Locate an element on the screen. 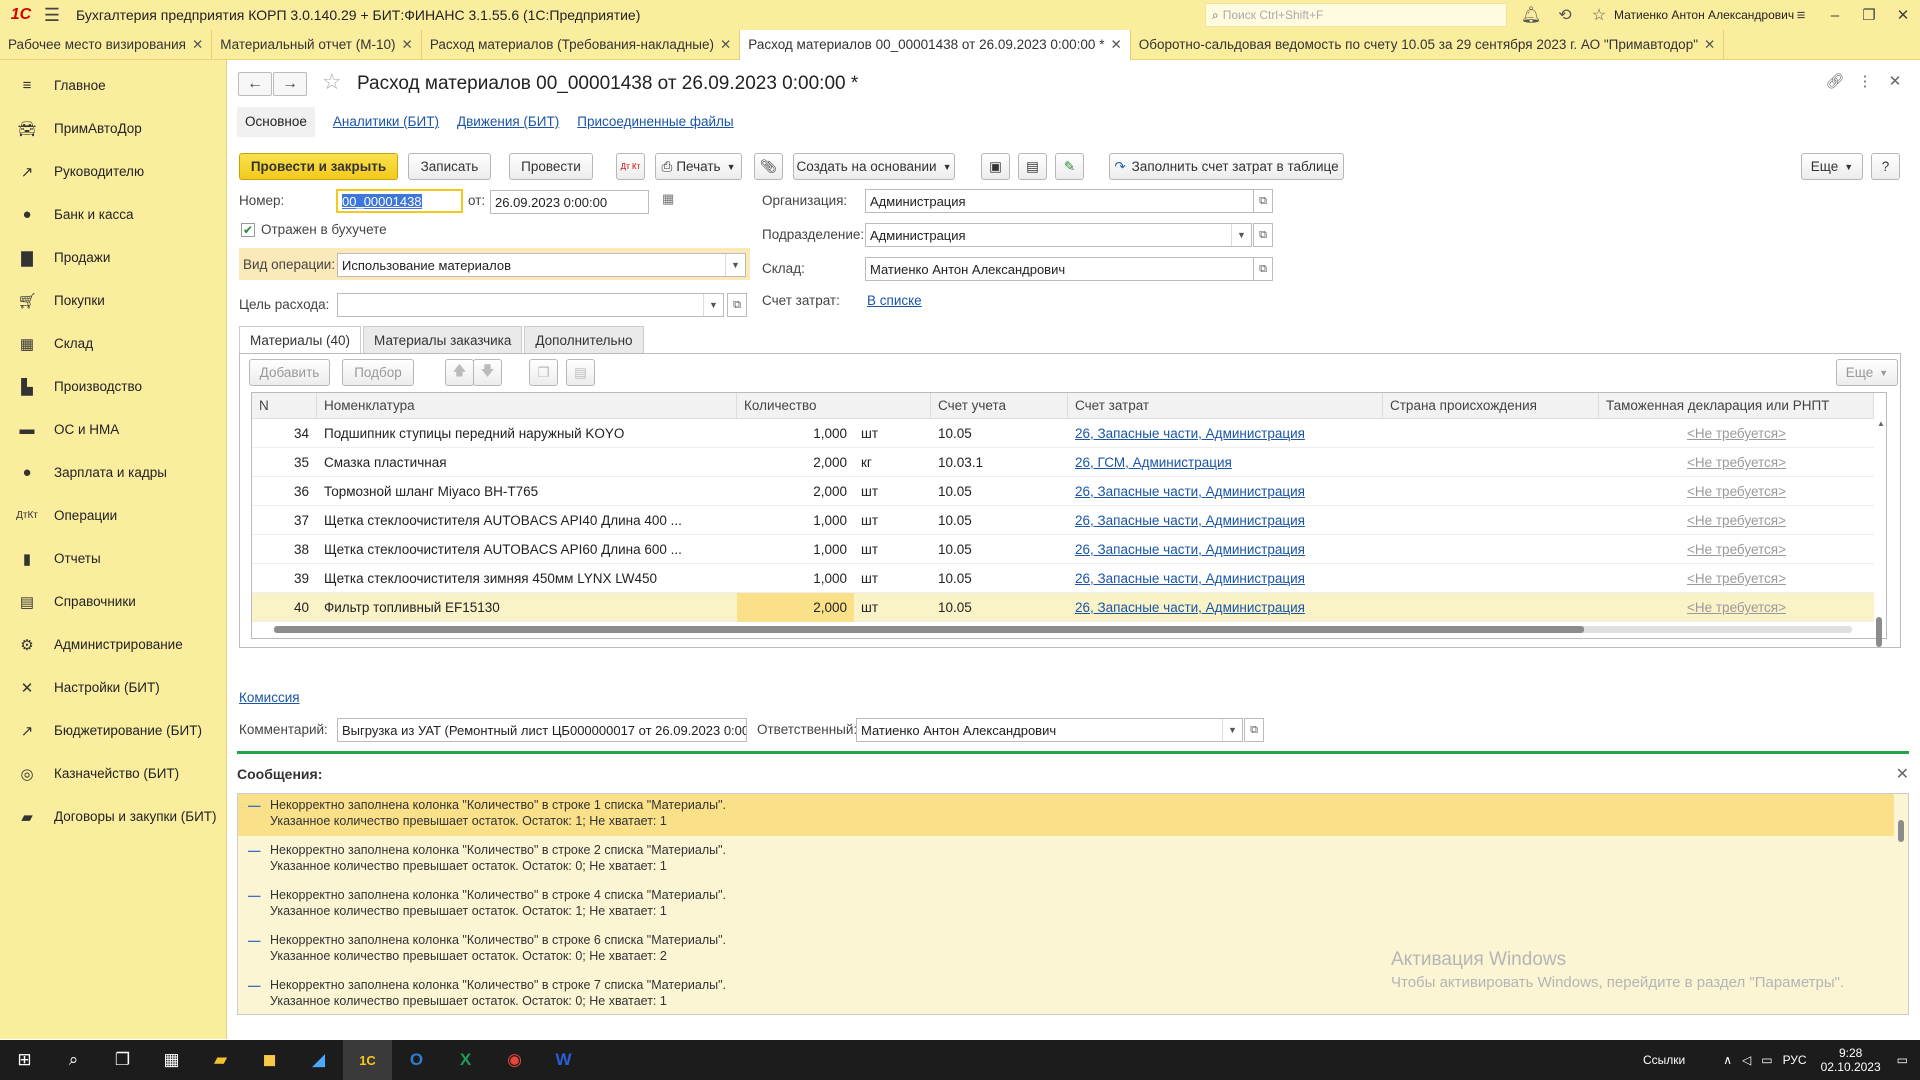  add-button: Добавить is located at coordinates (289, 372).